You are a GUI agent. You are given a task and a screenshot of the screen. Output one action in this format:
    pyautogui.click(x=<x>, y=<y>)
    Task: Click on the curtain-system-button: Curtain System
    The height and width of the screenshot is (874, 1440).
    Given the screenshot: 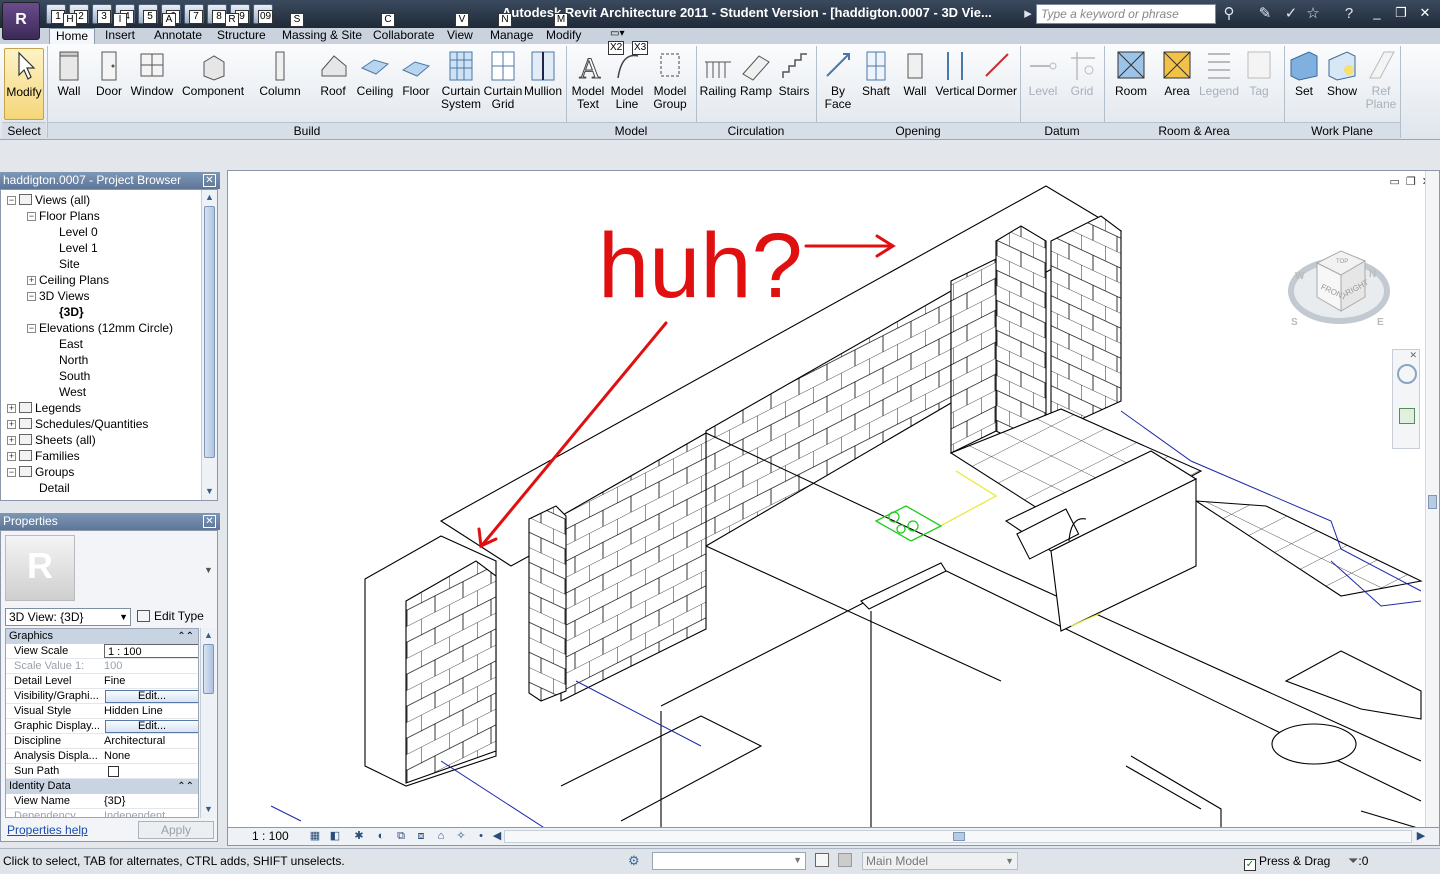 What is the action you would take?
    pyautogui.click(x=461, y=79)
    